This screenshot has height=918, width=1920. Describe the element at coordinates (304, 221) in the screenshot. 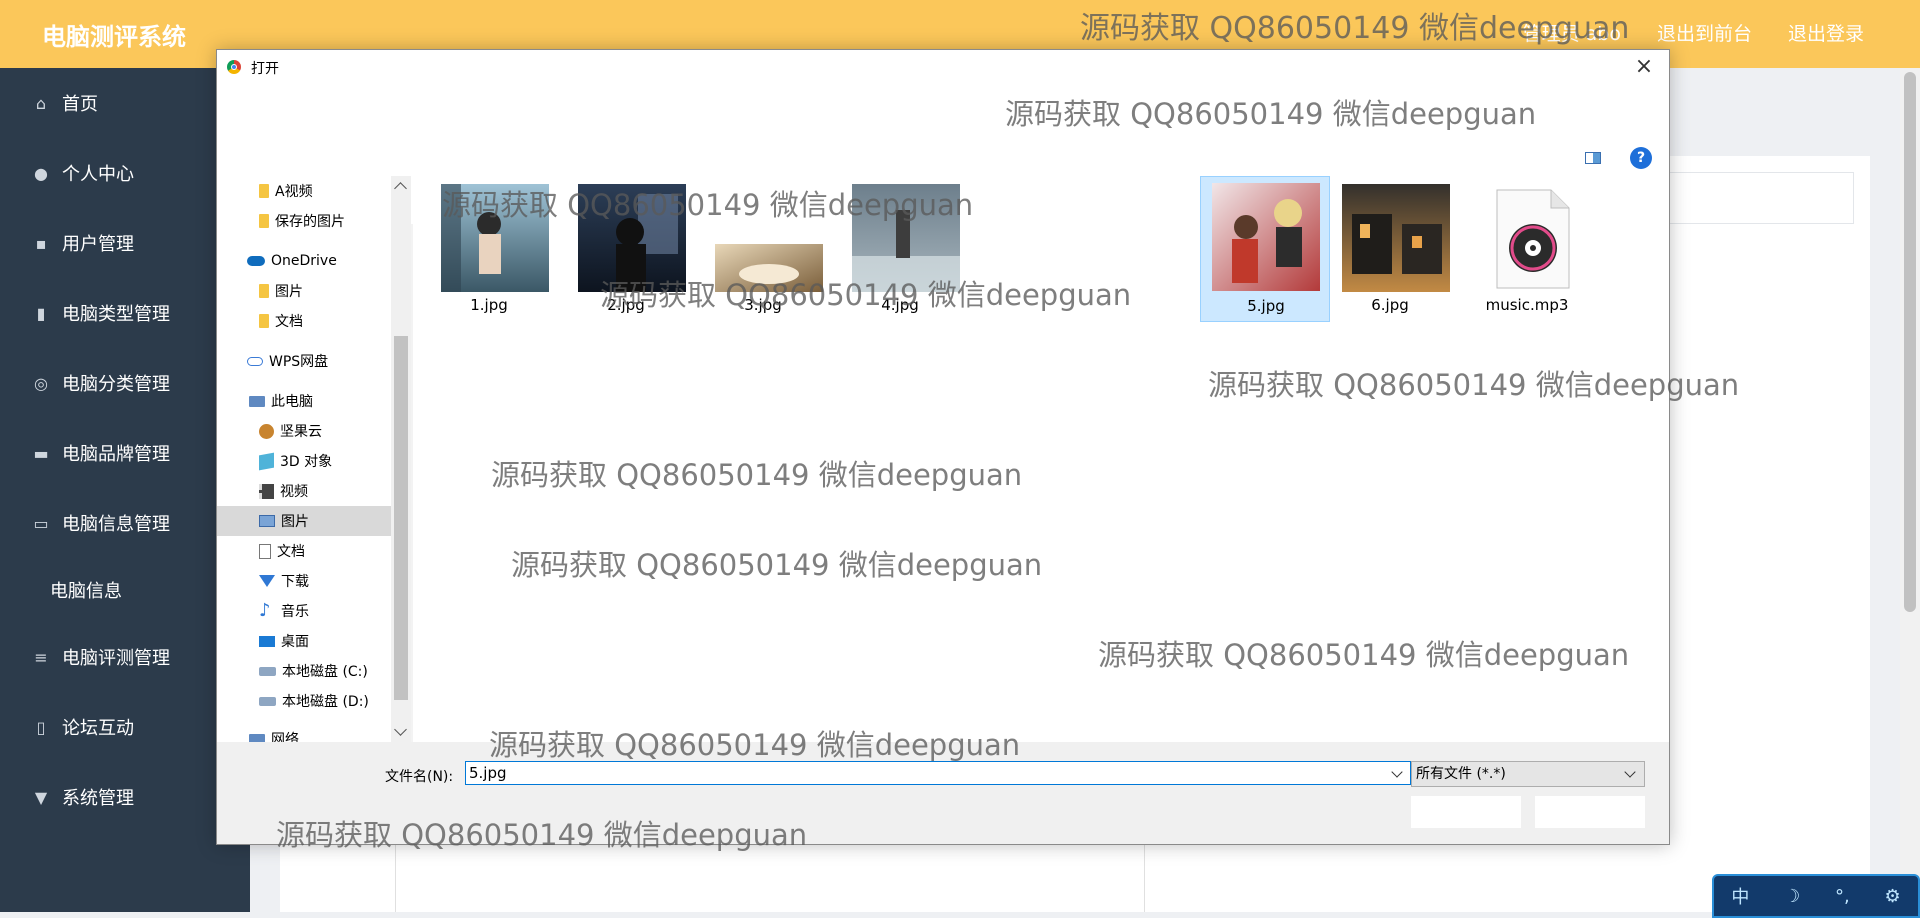

I see `nav-item: 保存的图片` at that location.